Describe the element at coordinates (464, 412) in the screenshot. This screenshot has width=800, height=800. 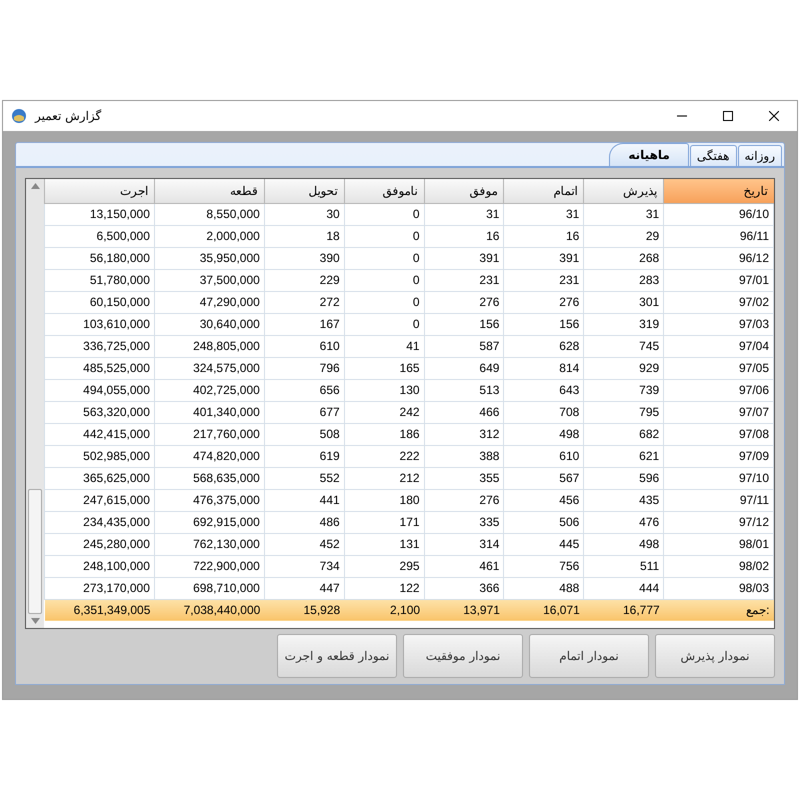
I see `table-cell: 466` at that location.